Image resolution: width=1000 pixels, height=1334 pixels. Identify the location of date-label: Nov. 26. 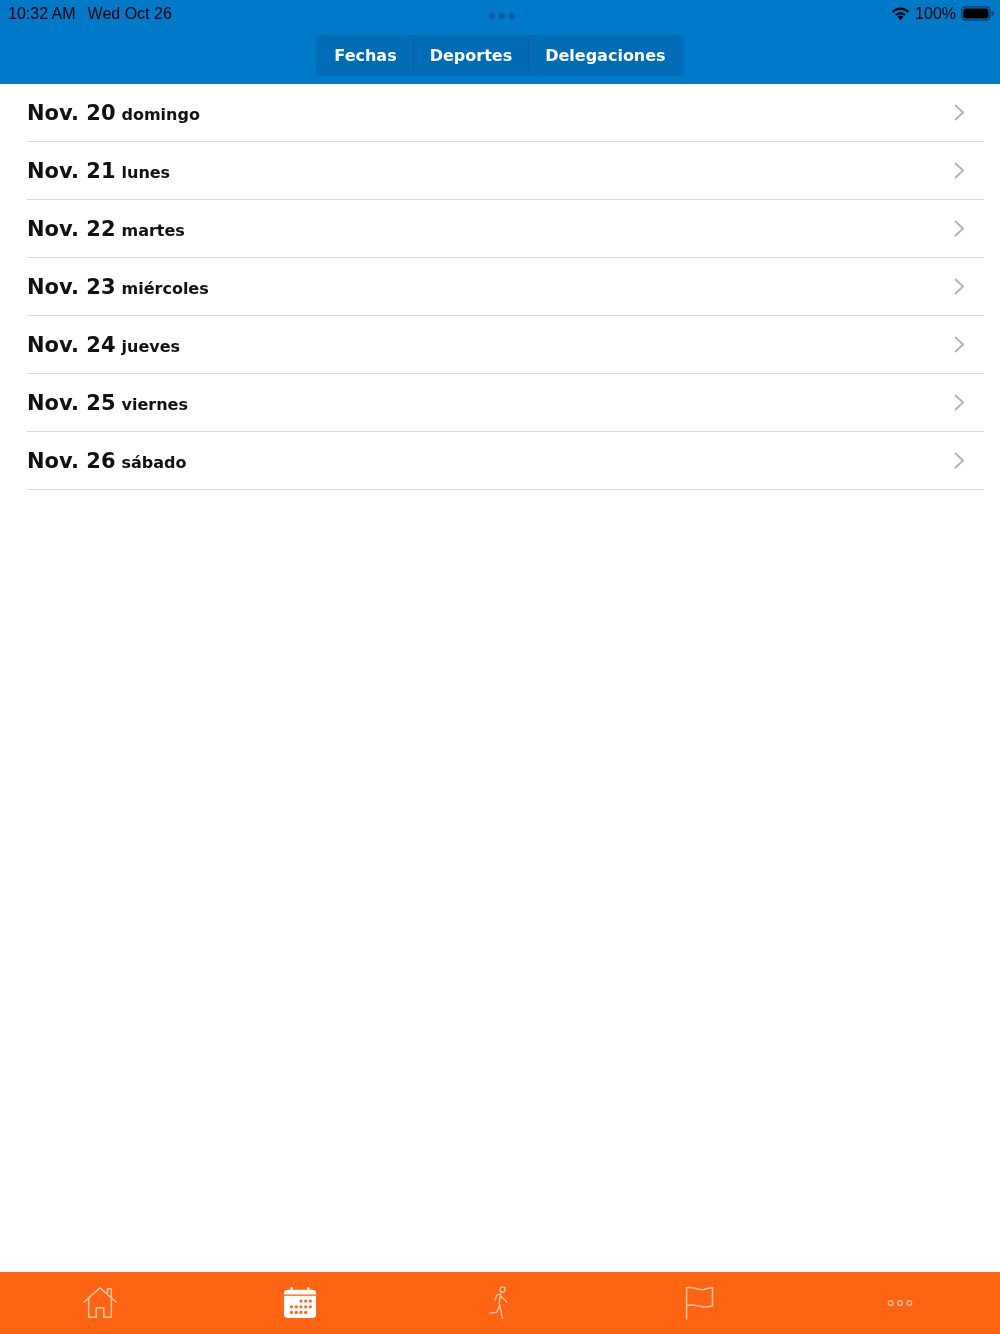
(71, 460).